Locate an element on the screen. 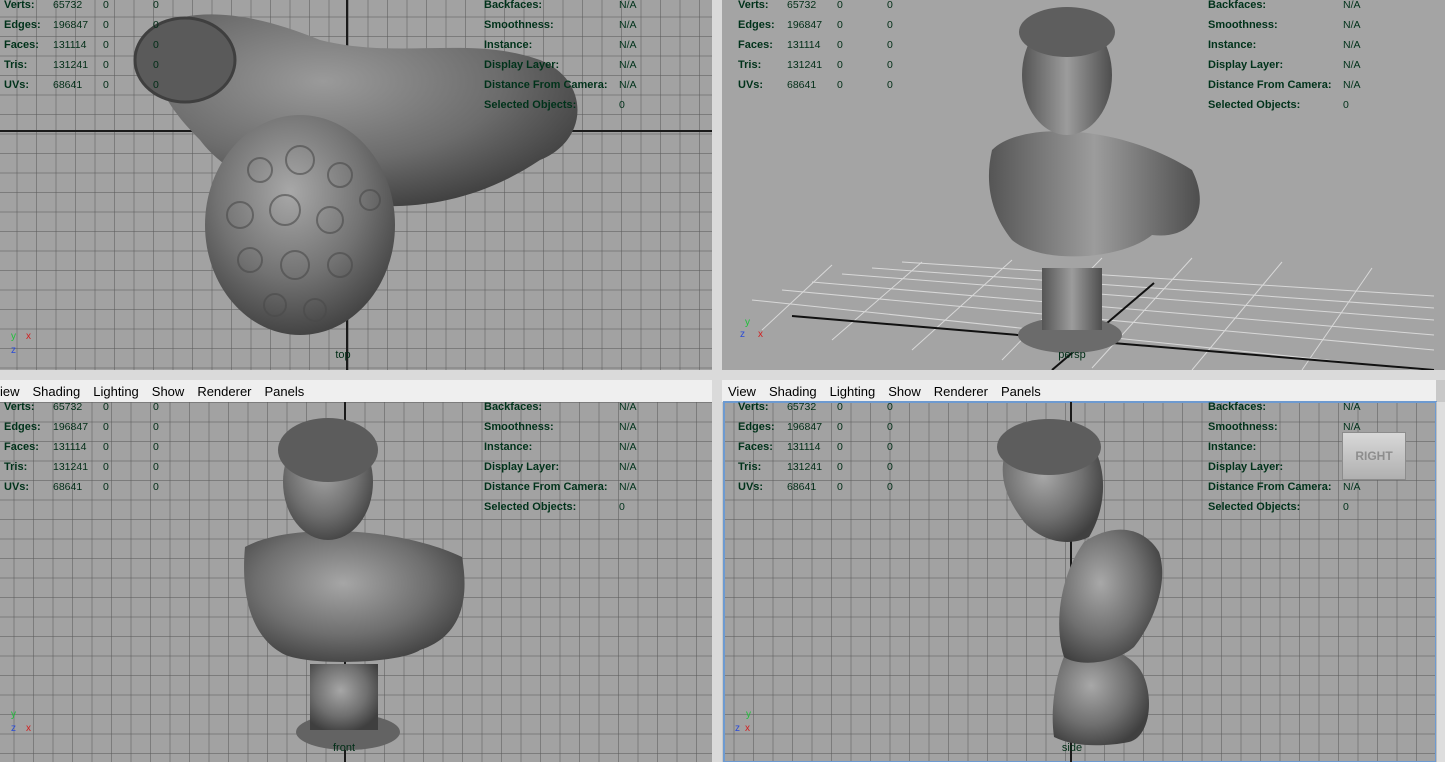  vertical-scrollbar is located at coordinates (1440, 582).